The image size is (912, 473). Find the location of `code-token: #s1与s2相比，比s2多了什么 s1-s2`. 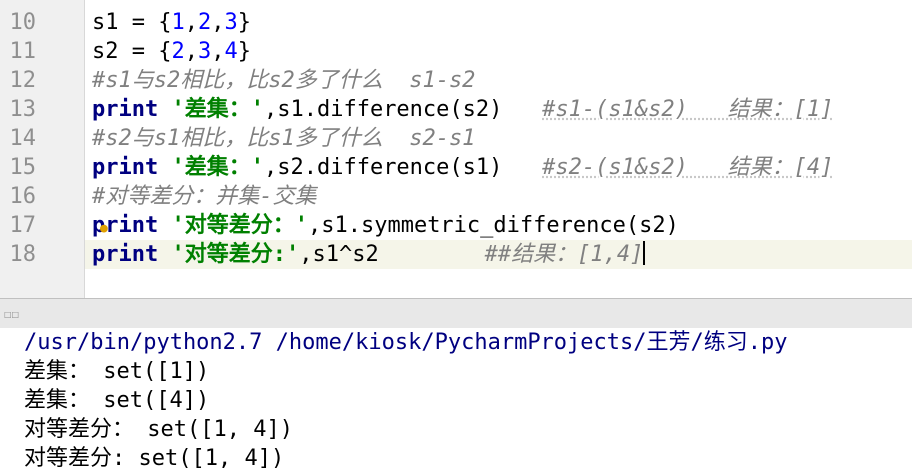

code-token: #s1与s2相比，比s2多了什么 s1-s2 is located at coordinates (284, 80).